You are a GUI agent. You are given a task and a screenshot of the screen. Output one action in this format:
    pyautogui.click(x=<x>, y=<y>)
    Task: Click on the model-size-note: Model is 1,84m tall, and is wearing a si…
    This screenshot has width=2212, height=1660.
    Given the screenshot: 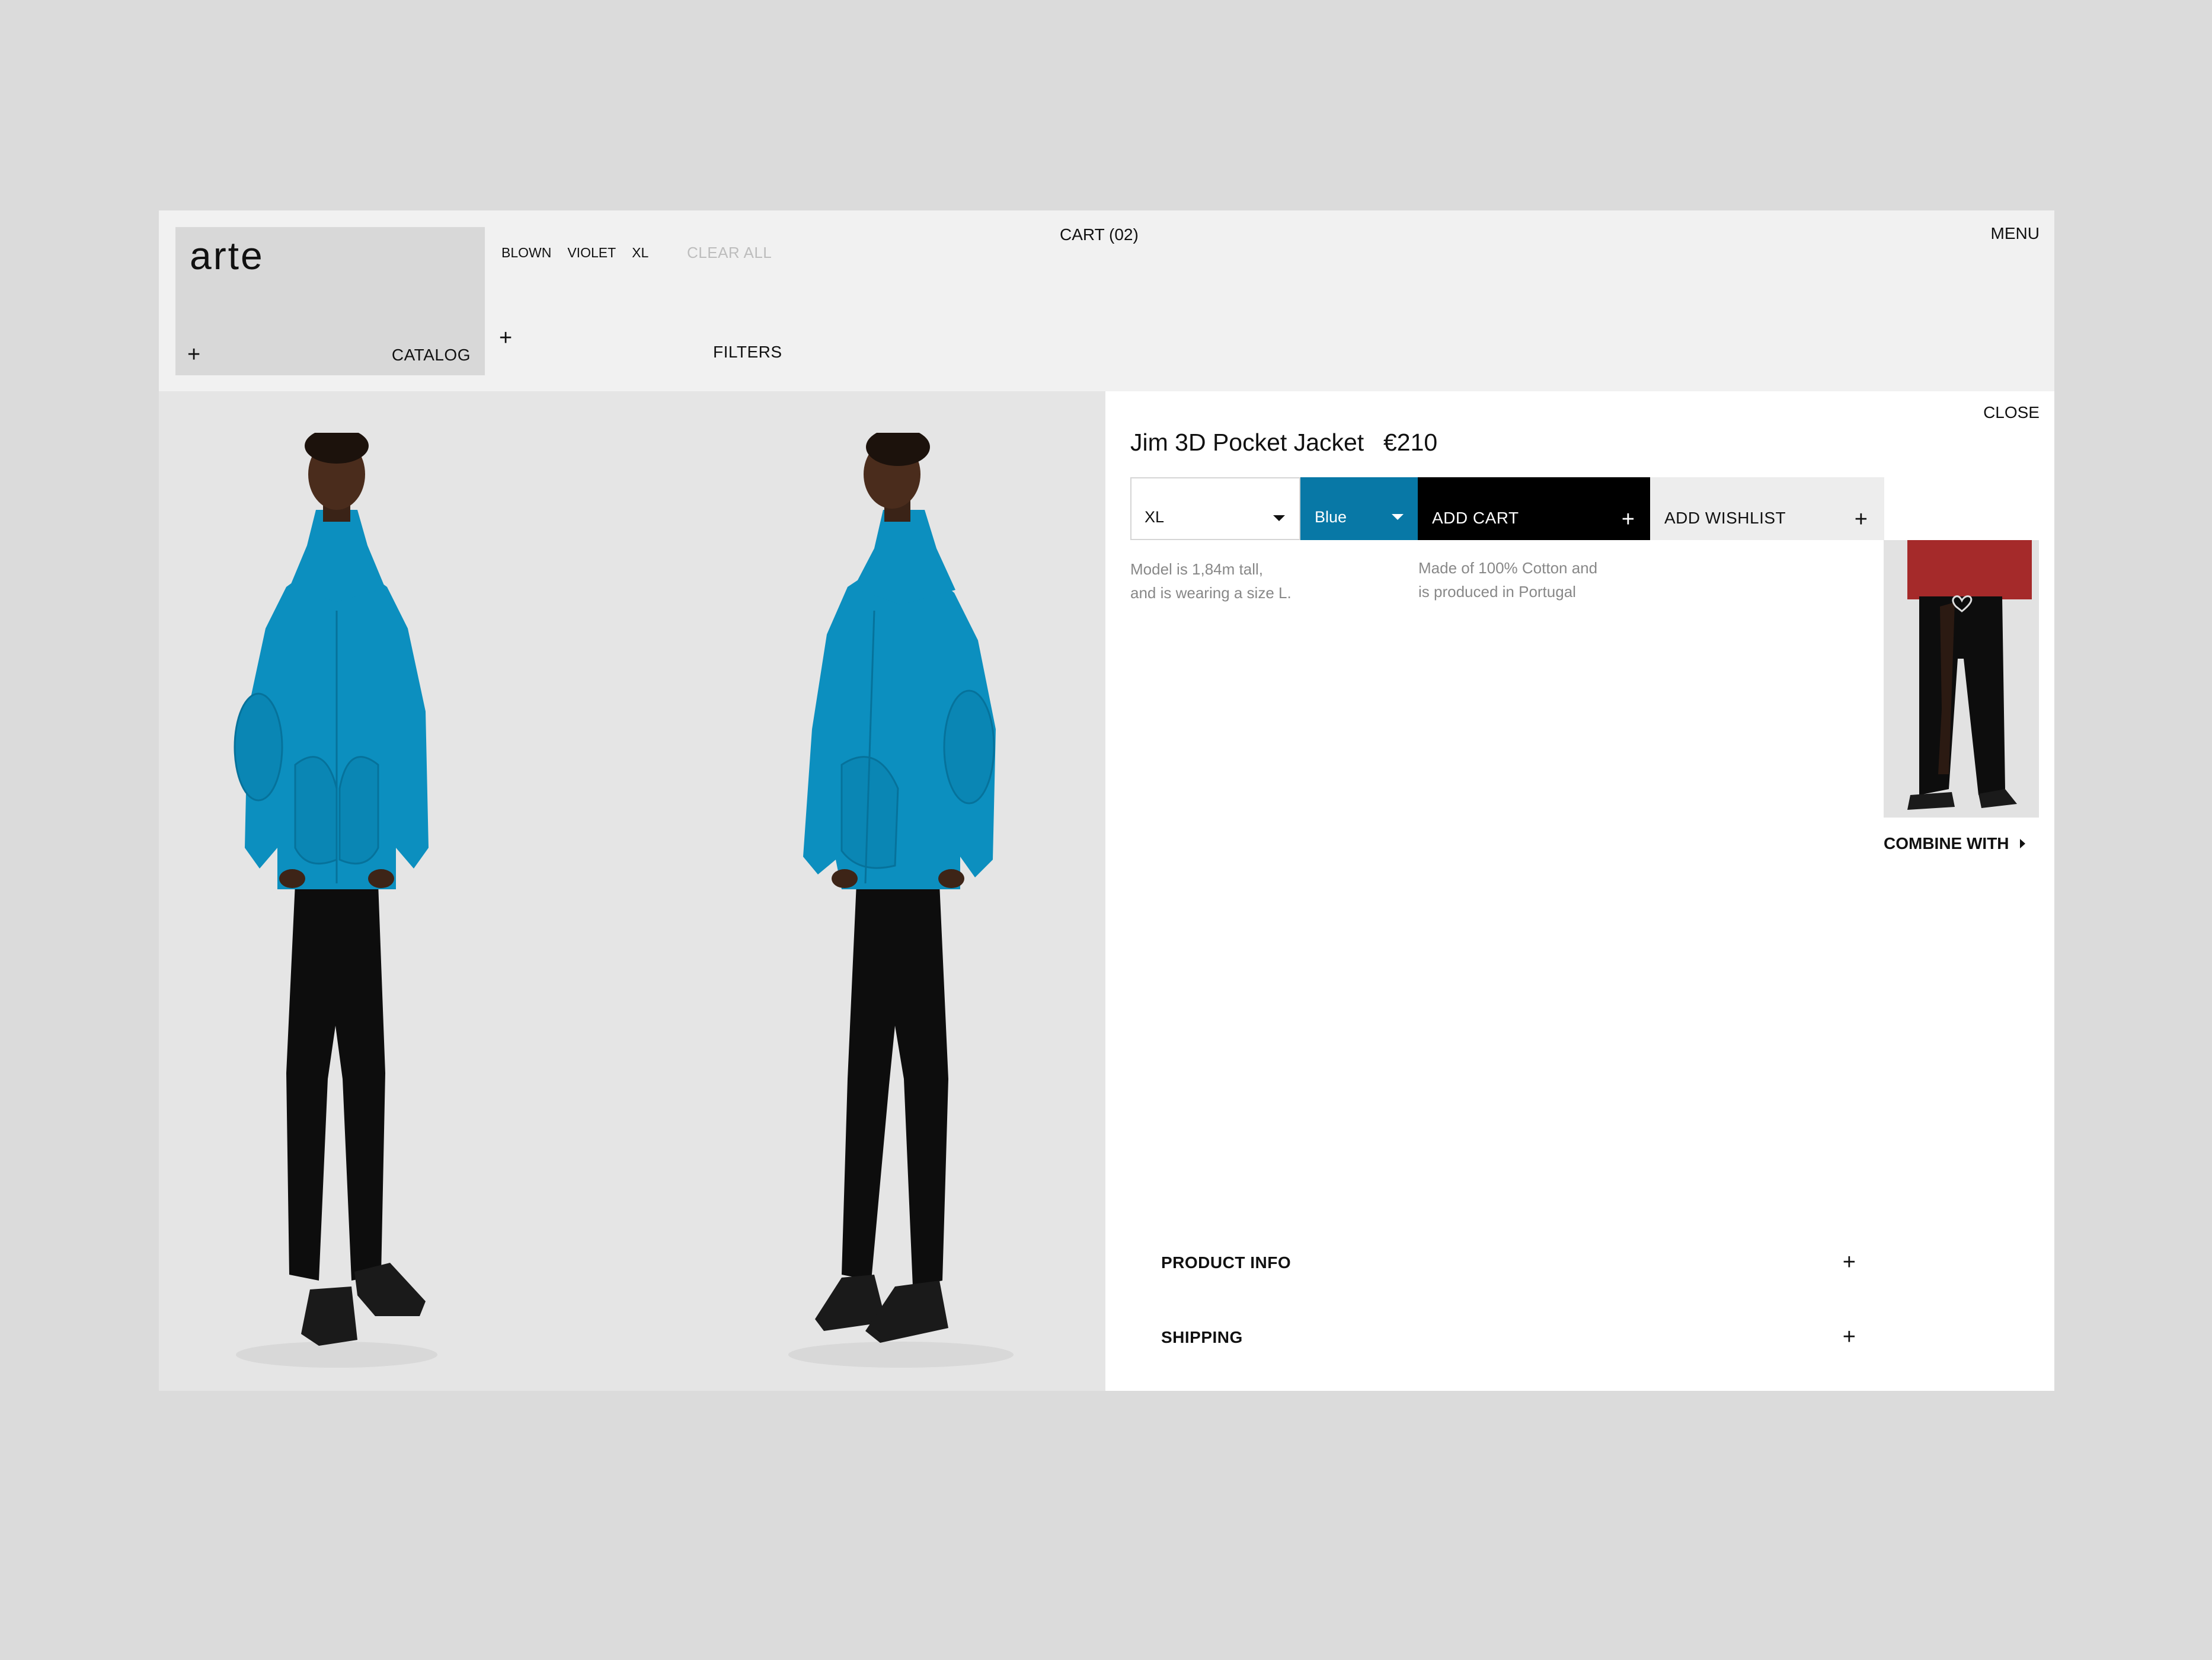 What is the action you would take?
    pyautogui.click(x=1211, y=581)
    